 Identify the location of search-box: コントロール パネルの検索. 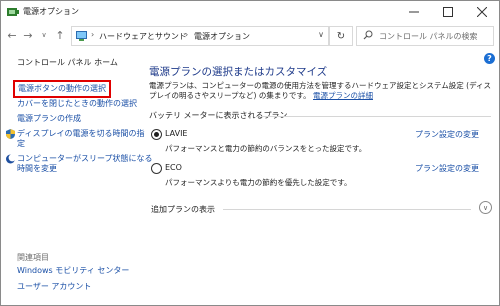
(425, 36).